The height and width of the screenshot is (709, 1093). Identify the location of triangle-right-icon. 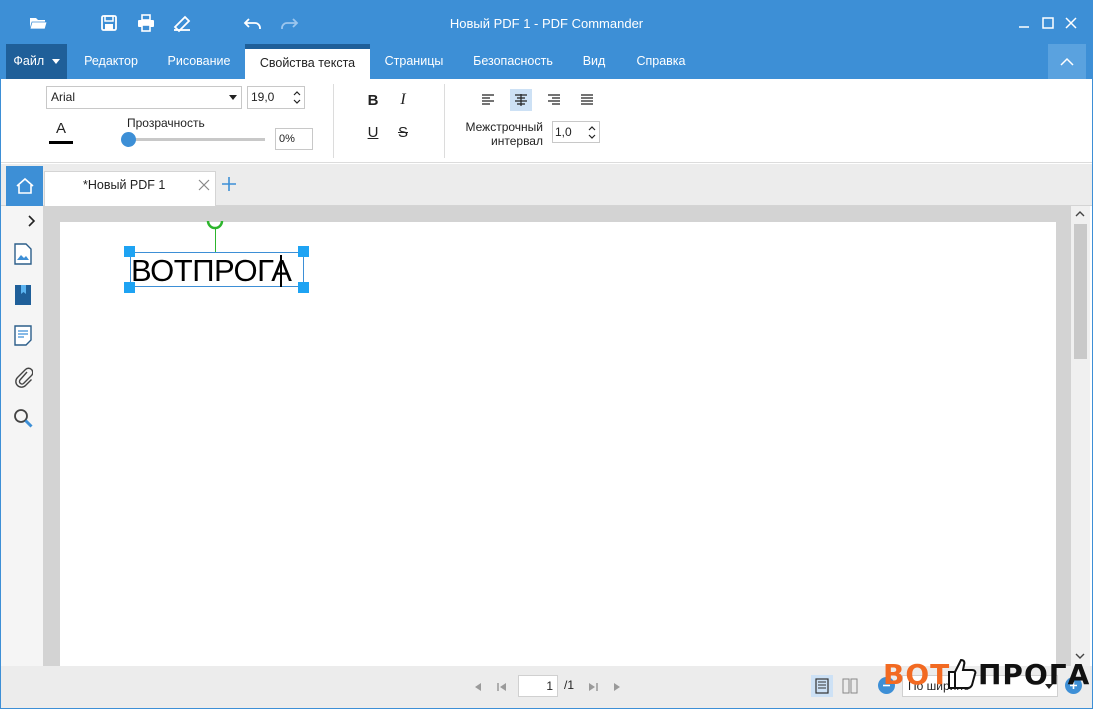
(617, 687).